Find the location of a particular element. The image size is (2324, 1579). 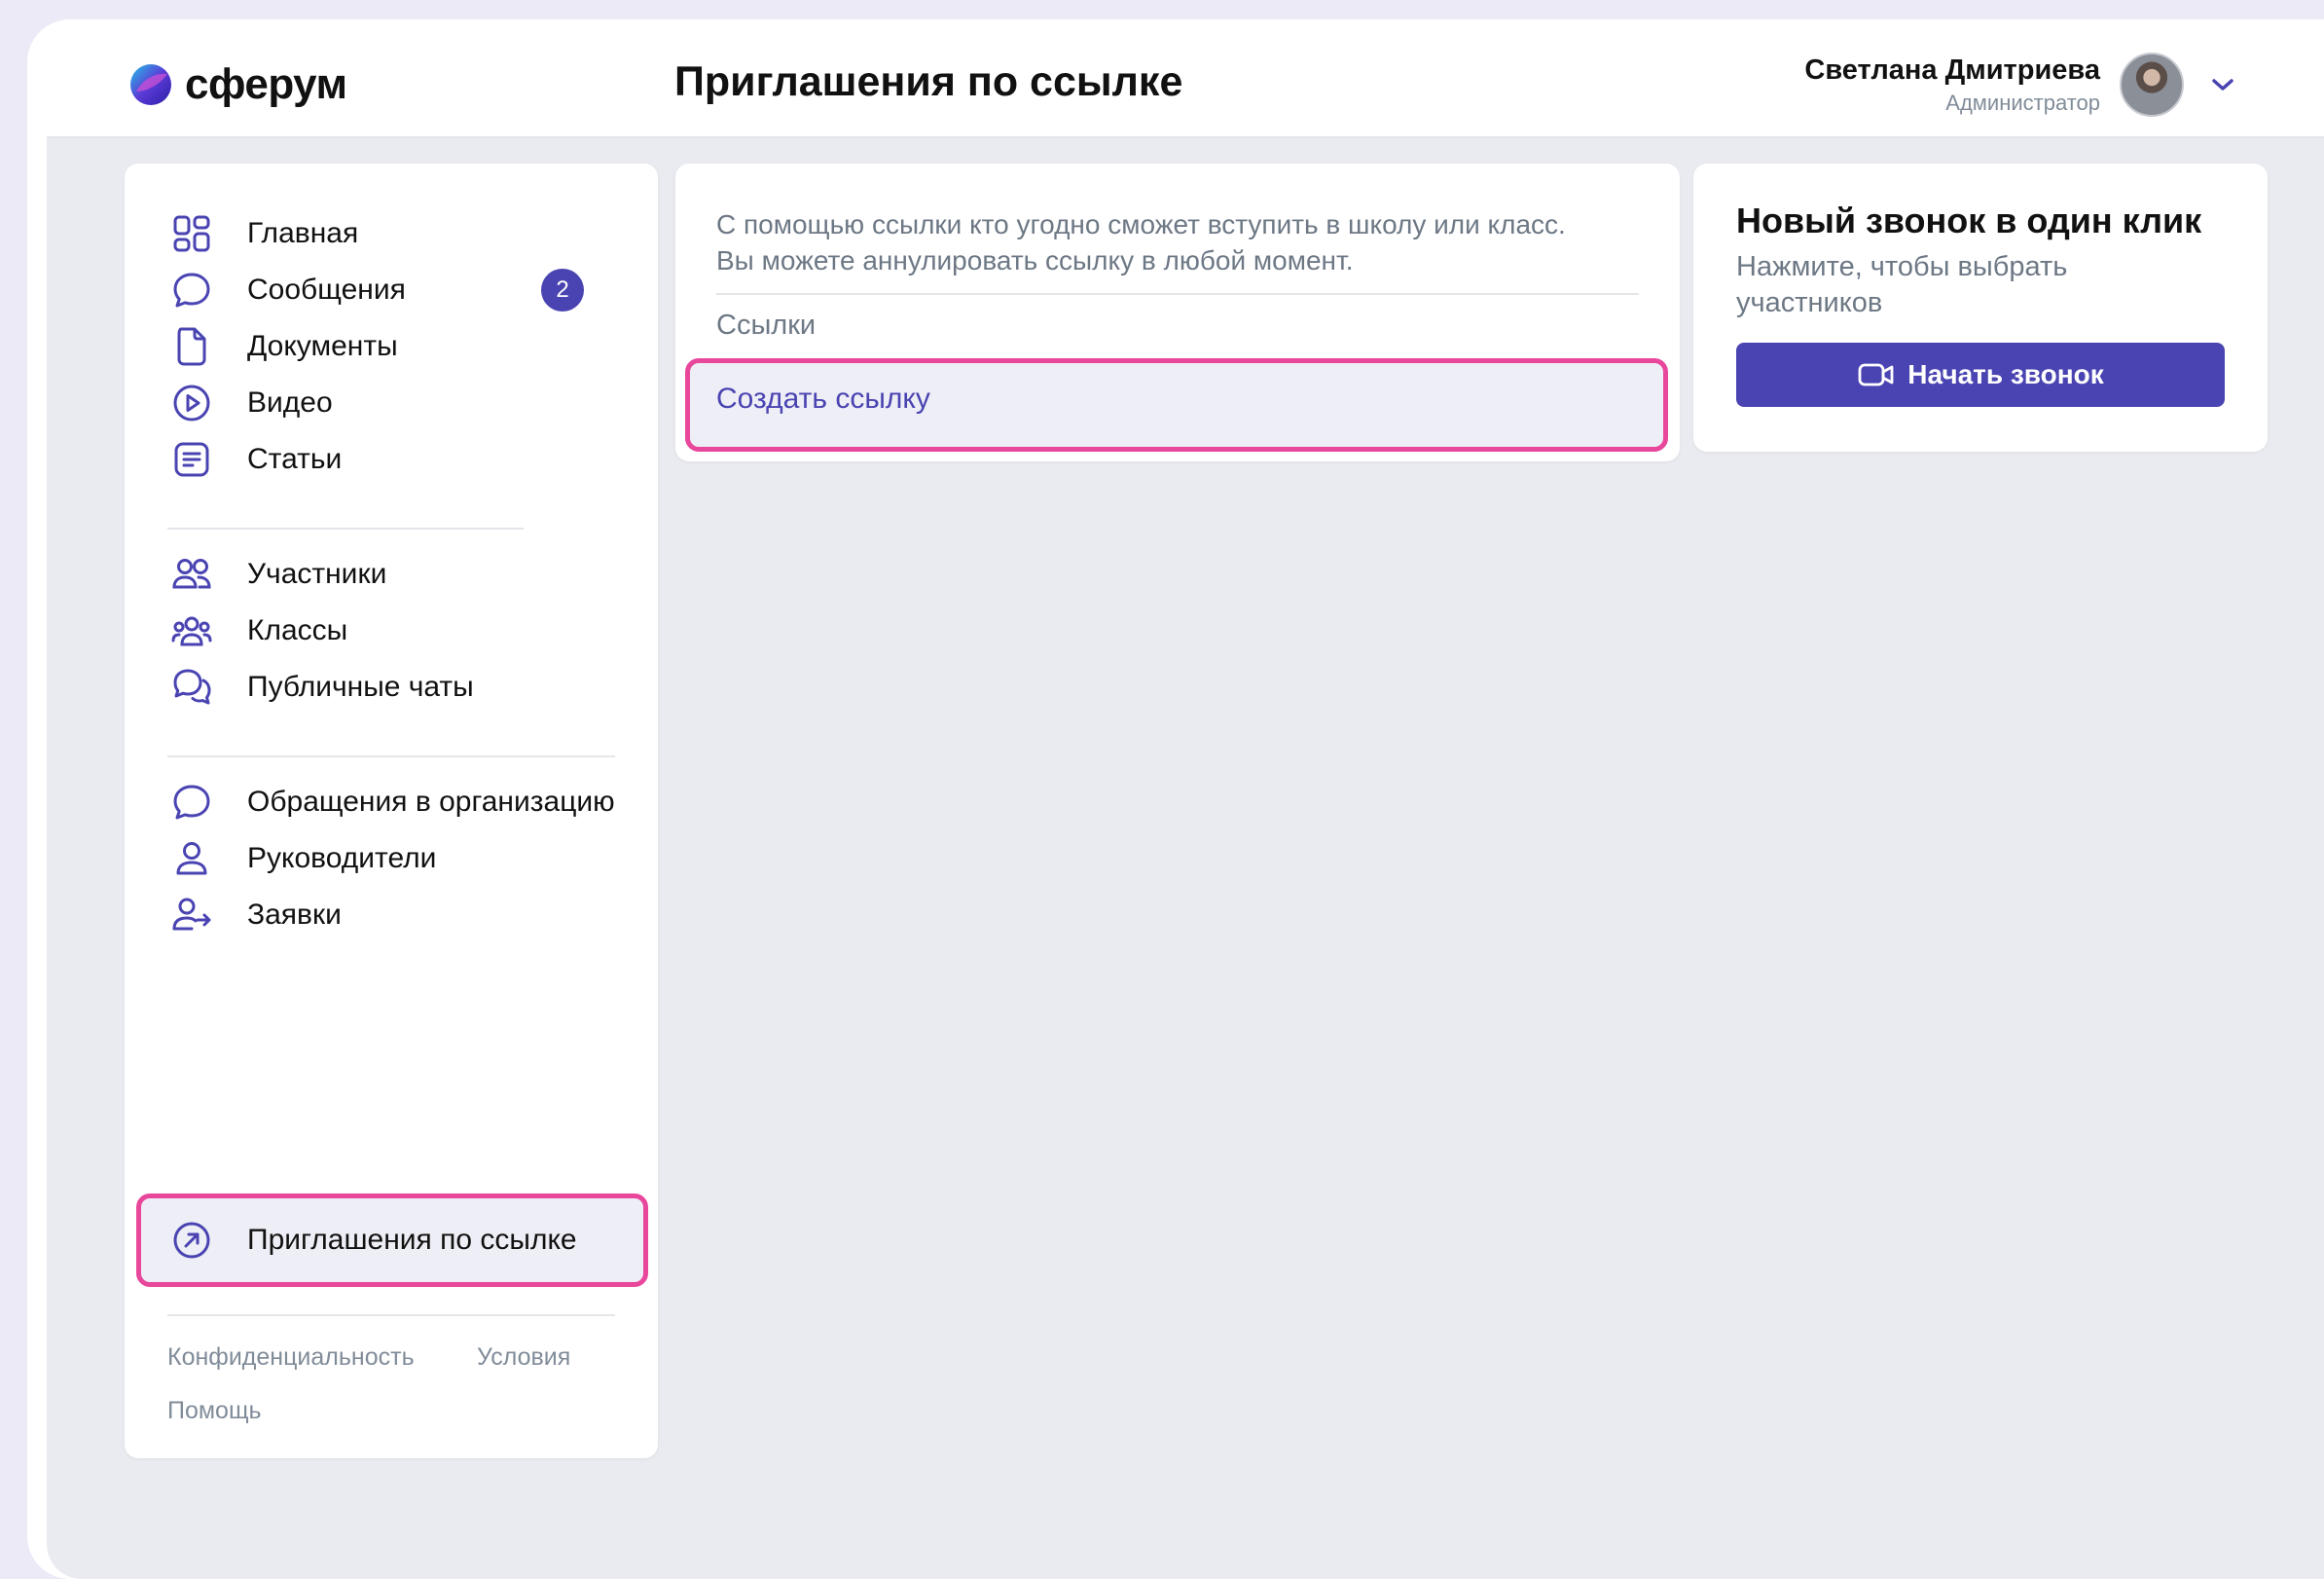

sidebar-item-home: Главная is located at coordinates (391, 233).